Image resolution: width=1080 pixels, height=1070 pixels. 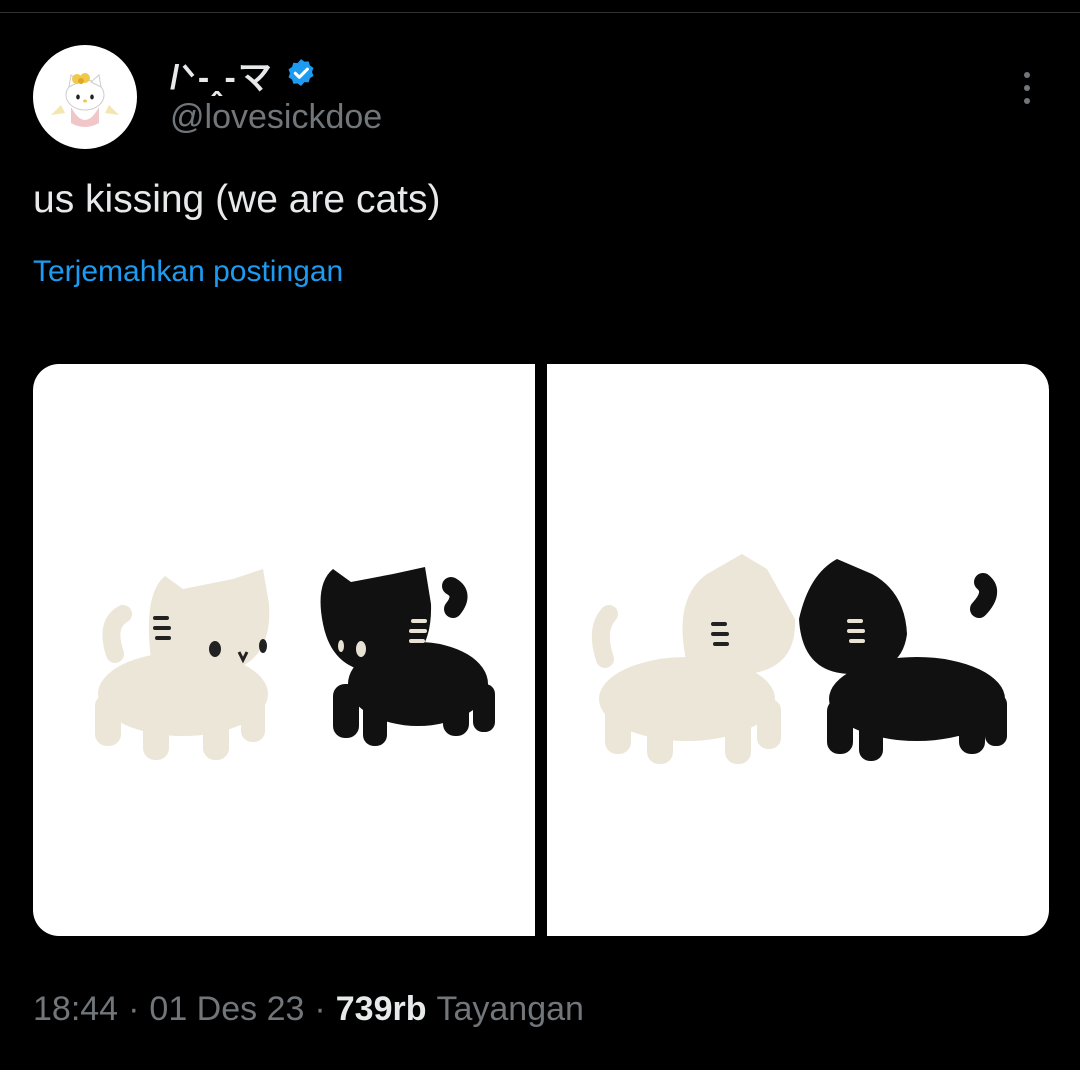 I want to click on post-time: 18:44, so click(x=75, y=1009).